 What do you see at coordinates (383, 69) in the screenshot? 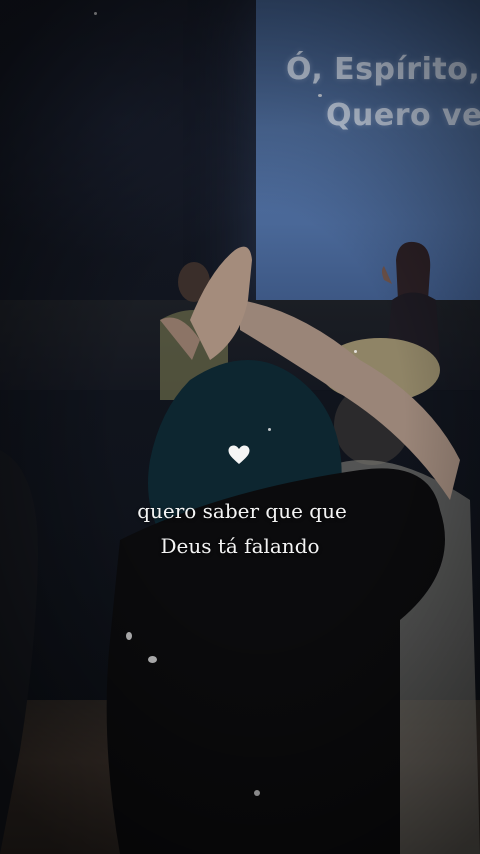
I see `screen-lyric-line-1: Ó, Espírito,` at bounding box center [383, 69].